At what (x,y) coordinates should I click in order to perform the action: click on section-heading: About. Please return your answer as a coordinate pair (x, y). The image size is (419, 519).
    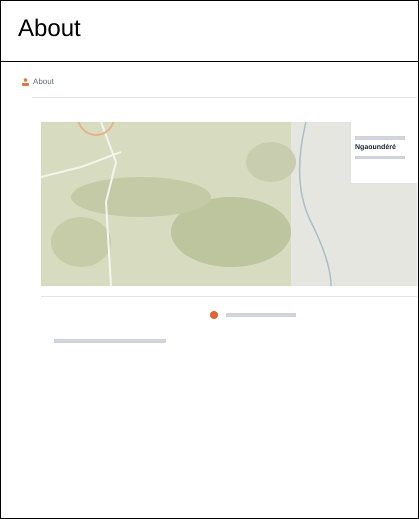
    Looking at the image, I should click on (43, 82).